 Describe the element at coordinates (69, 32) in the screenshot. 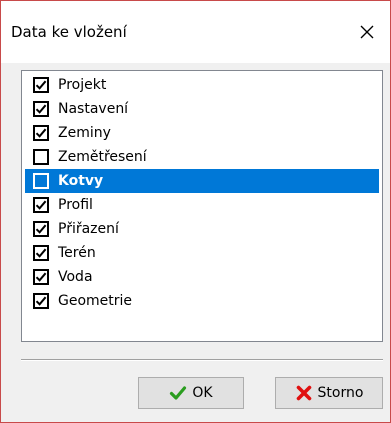

I see `dialog-title: Data ke vložení` at that location.